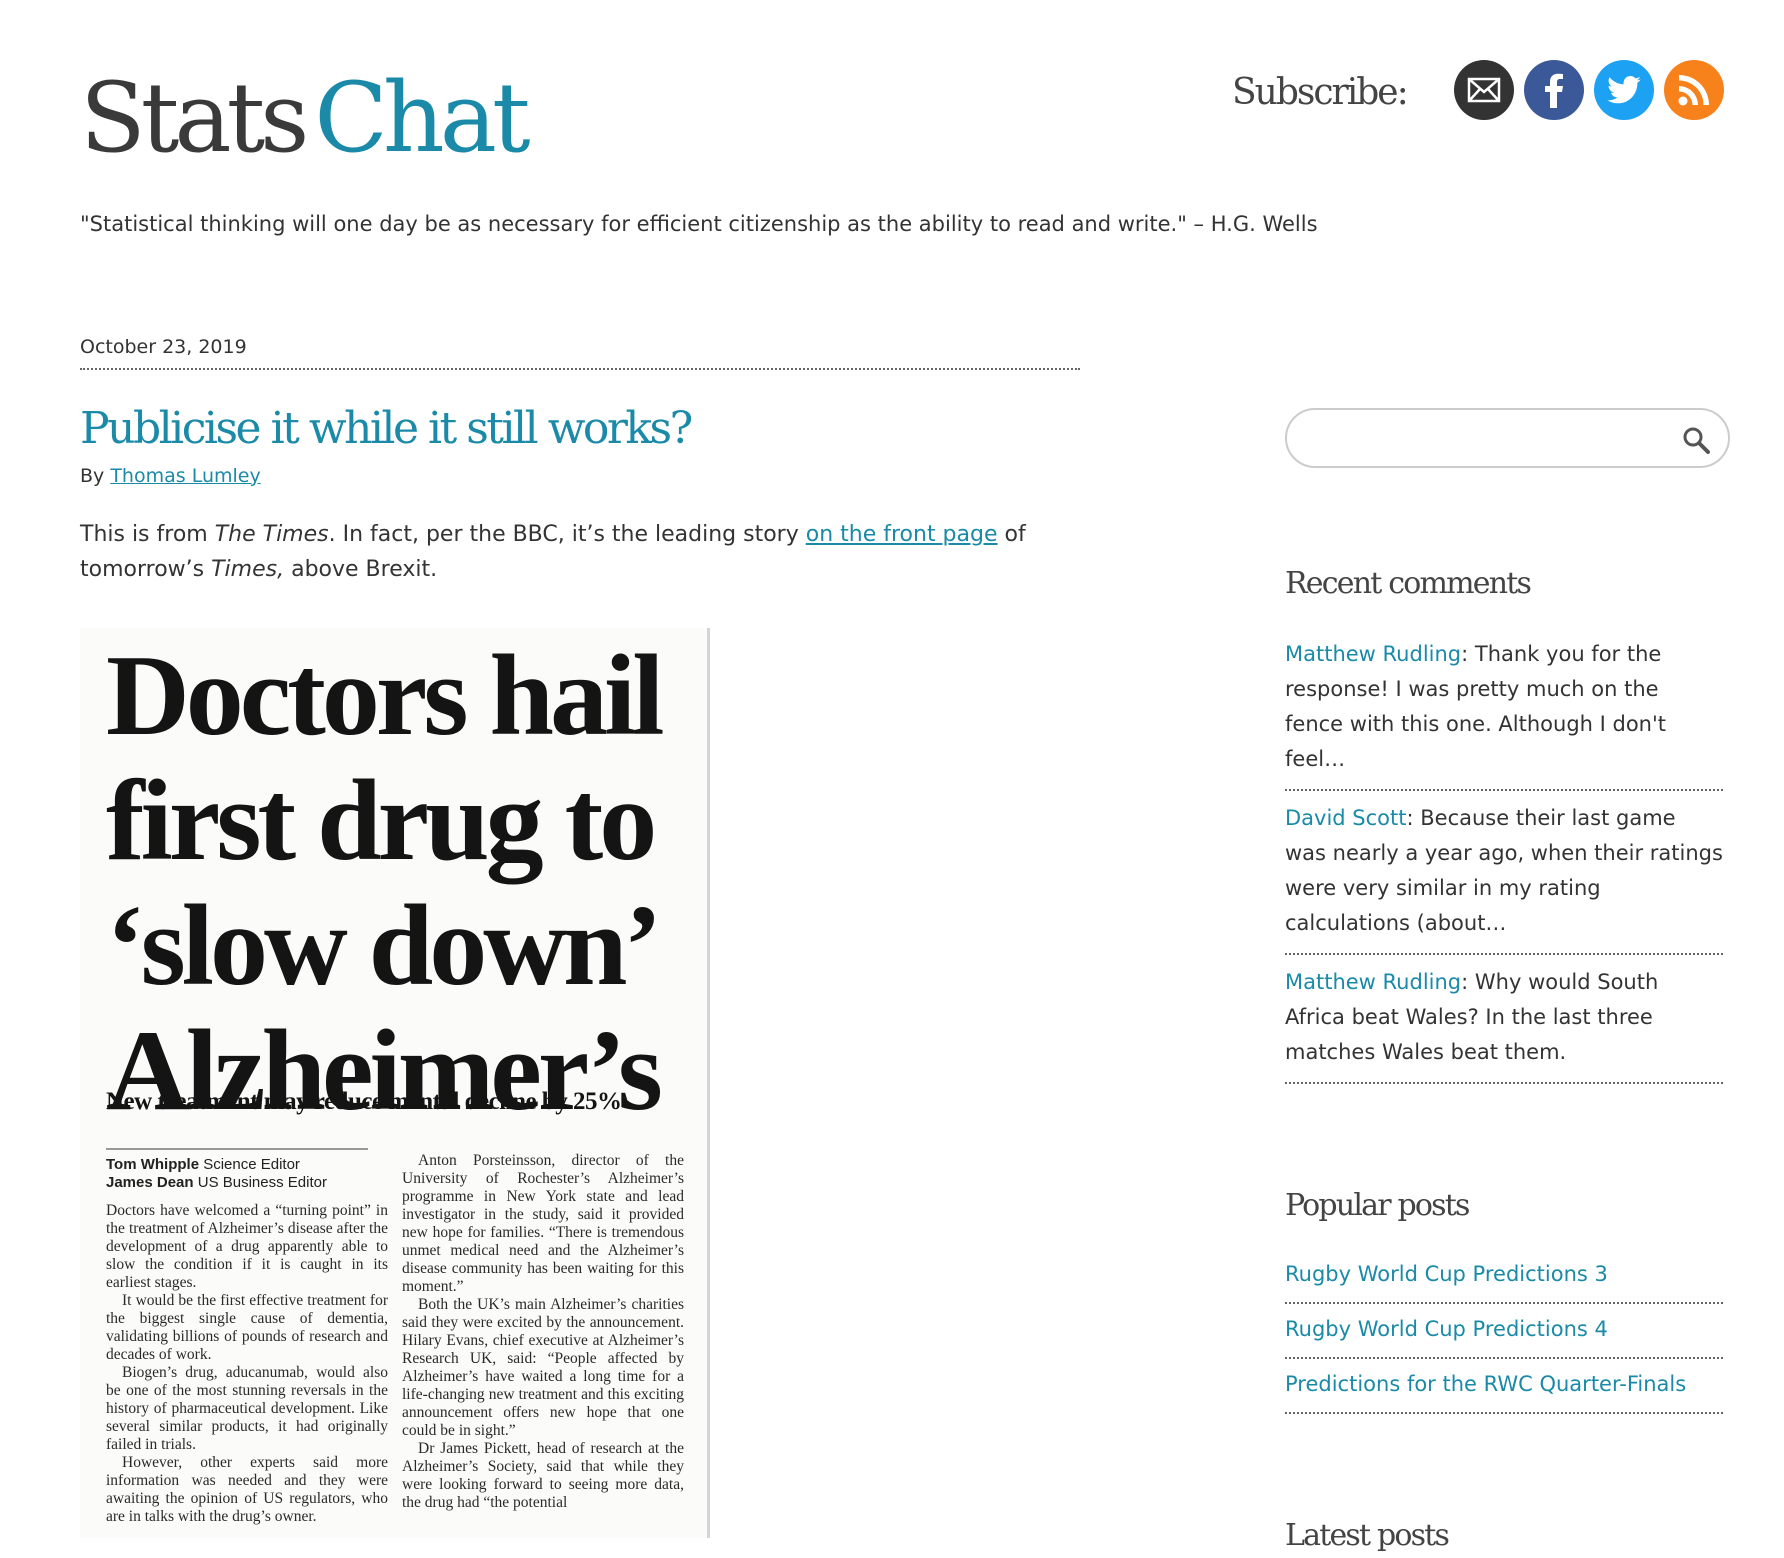 The height and width of the screenshot is (1558, 1784). I want to click on site-header: Stats Chat Subscribe:, so click(905, 115).